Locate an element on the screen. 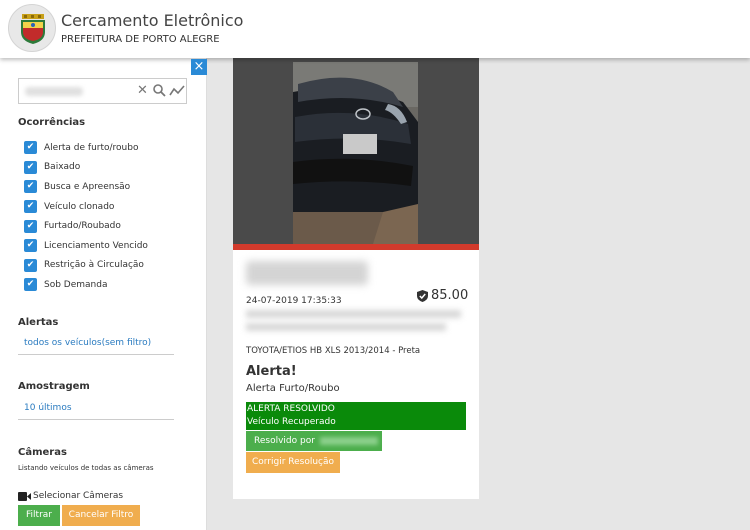 The height and width of the screenshot is (530, 750). clear-icon: ✕ is located at coordinates (142, 91).